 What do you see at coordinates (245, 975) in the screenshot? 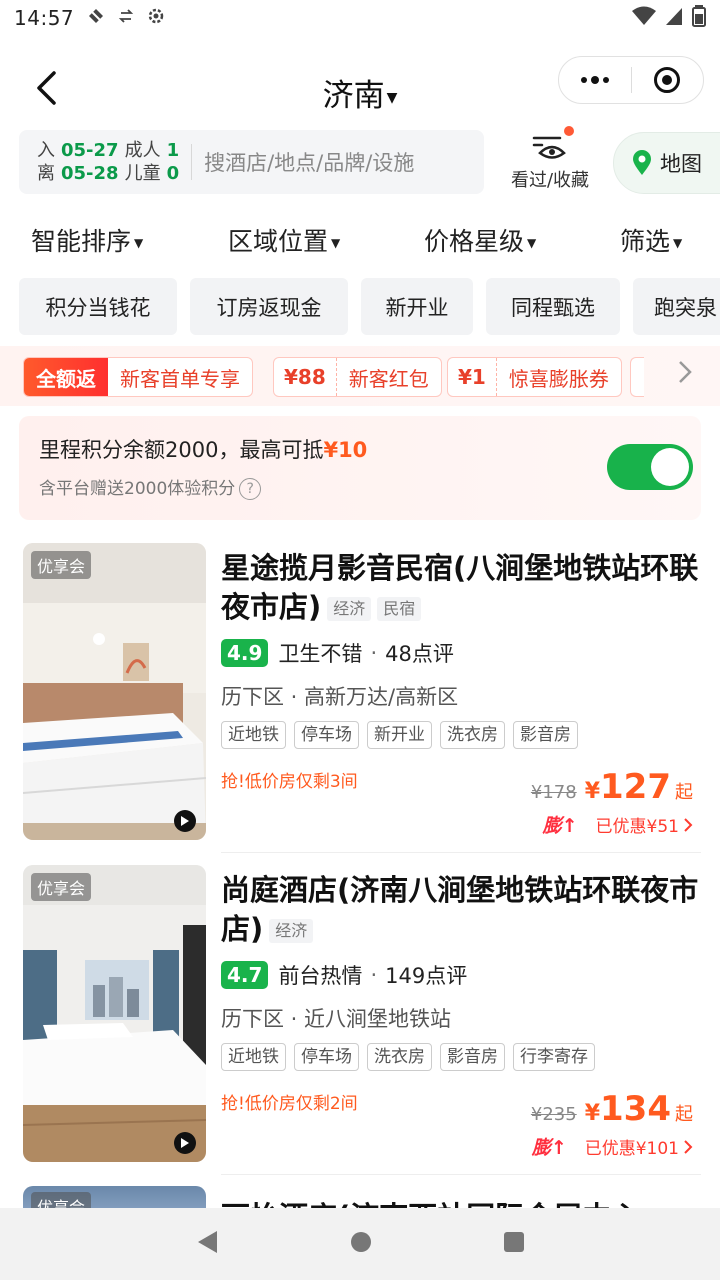
I see `rating-score: 4.7` at bounding box center [245, 975].